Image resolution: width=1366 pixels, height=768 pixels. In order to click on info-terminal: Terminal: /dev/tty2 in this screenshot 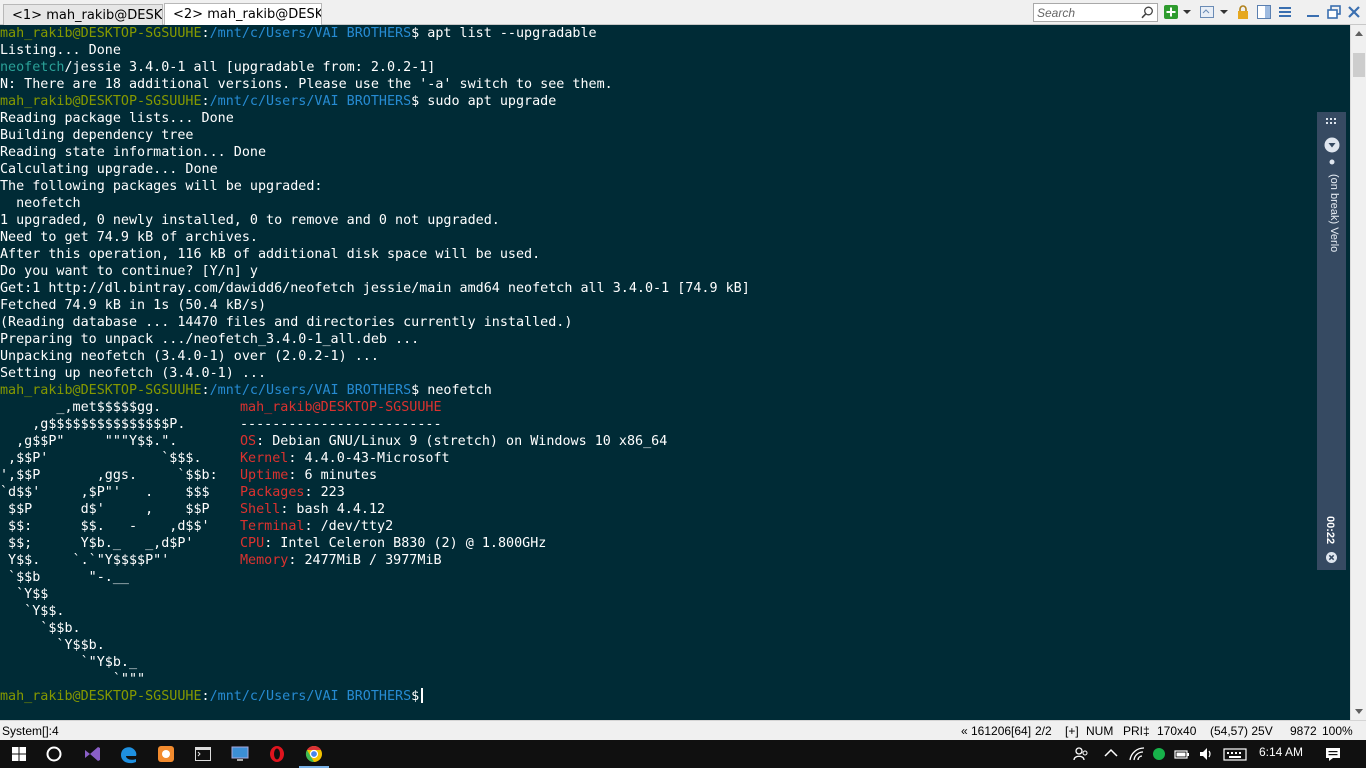, I will do `click(316, 526)`.